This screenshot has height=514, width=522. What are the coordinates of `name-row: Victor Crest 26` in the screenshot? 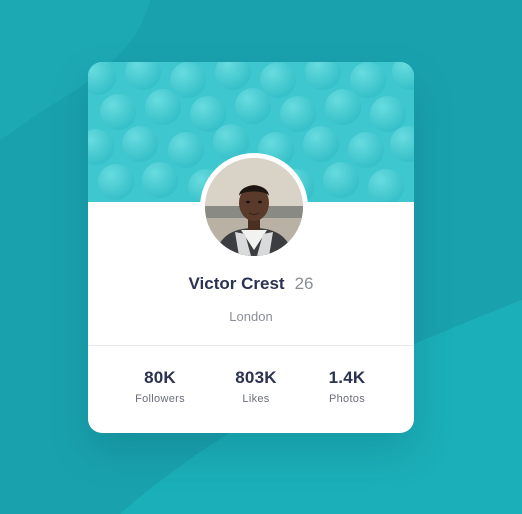 It's located at (251, 284).